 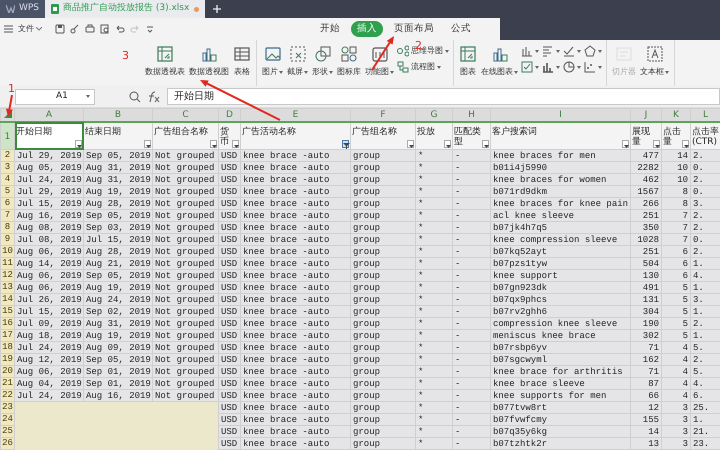 What do you see at coordinates (7, 276) in the screenshot?
I see `row-number: 12` at bounding box center [7, 276].